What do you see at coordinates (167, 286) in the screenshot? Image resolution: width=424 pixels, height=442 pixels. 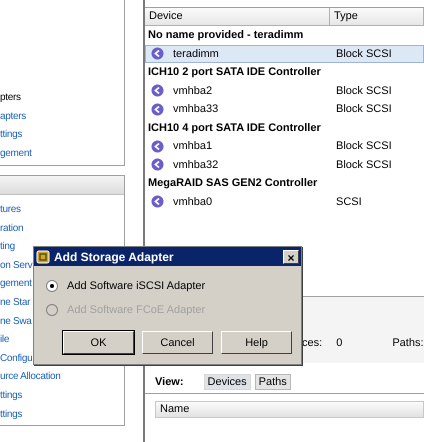 I see `radio-option: Add Software iSCSI Adapter` at bounding box center [167, 286].